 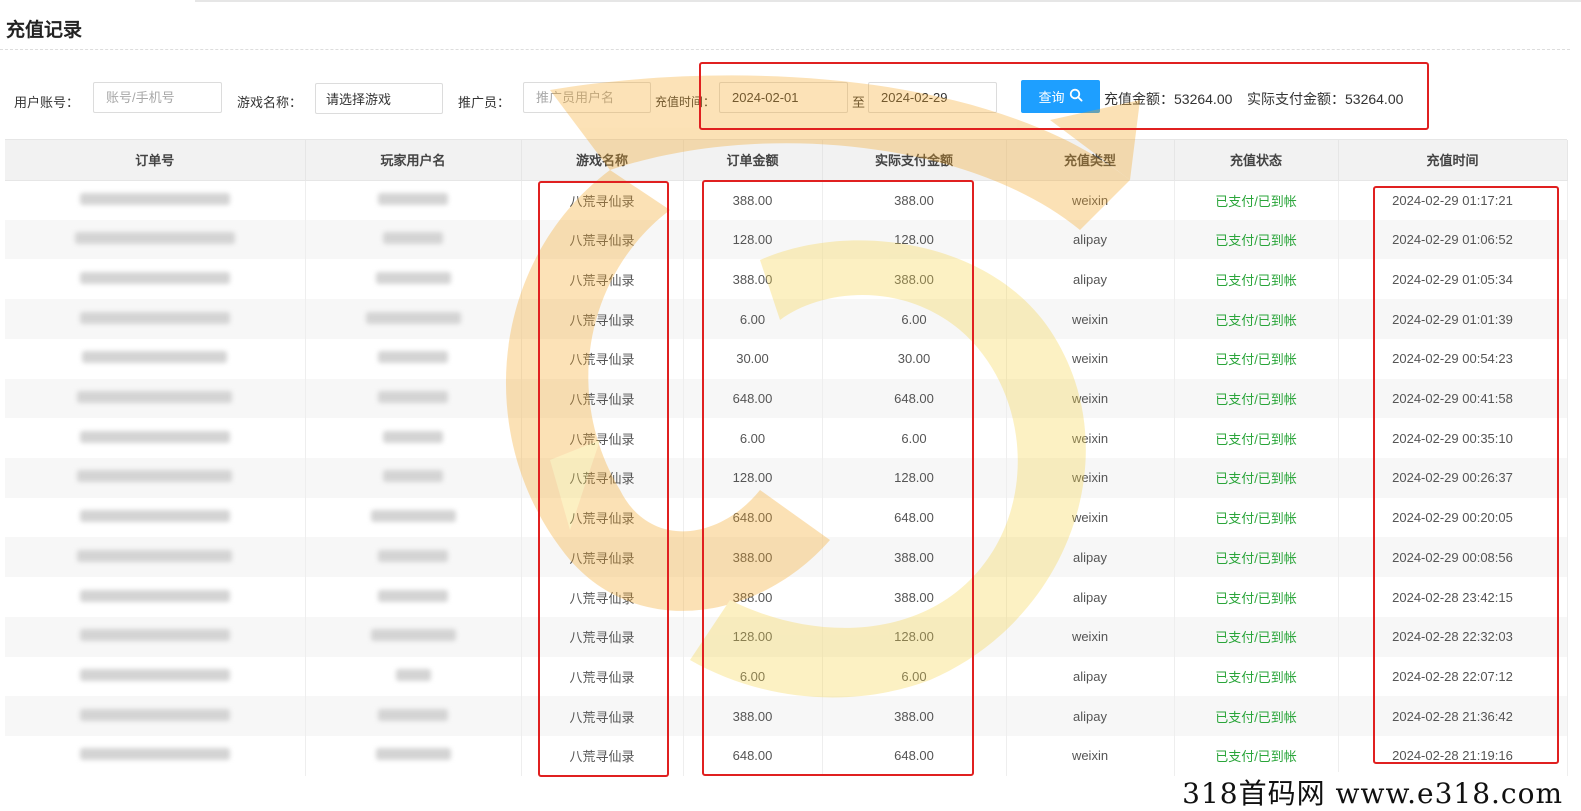 I want to click on col-order-amount: 订单金额, so click(x=753, y=160).